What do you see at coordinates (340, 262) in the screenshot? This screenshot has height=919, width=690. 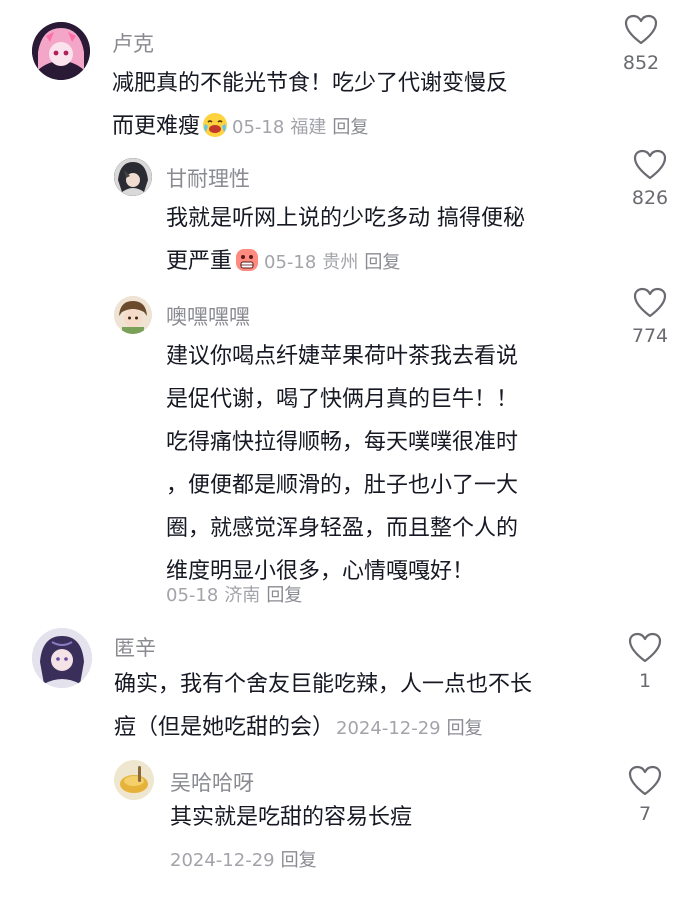 I see `comment-location: 贵州` at bounding box center [340, 262].